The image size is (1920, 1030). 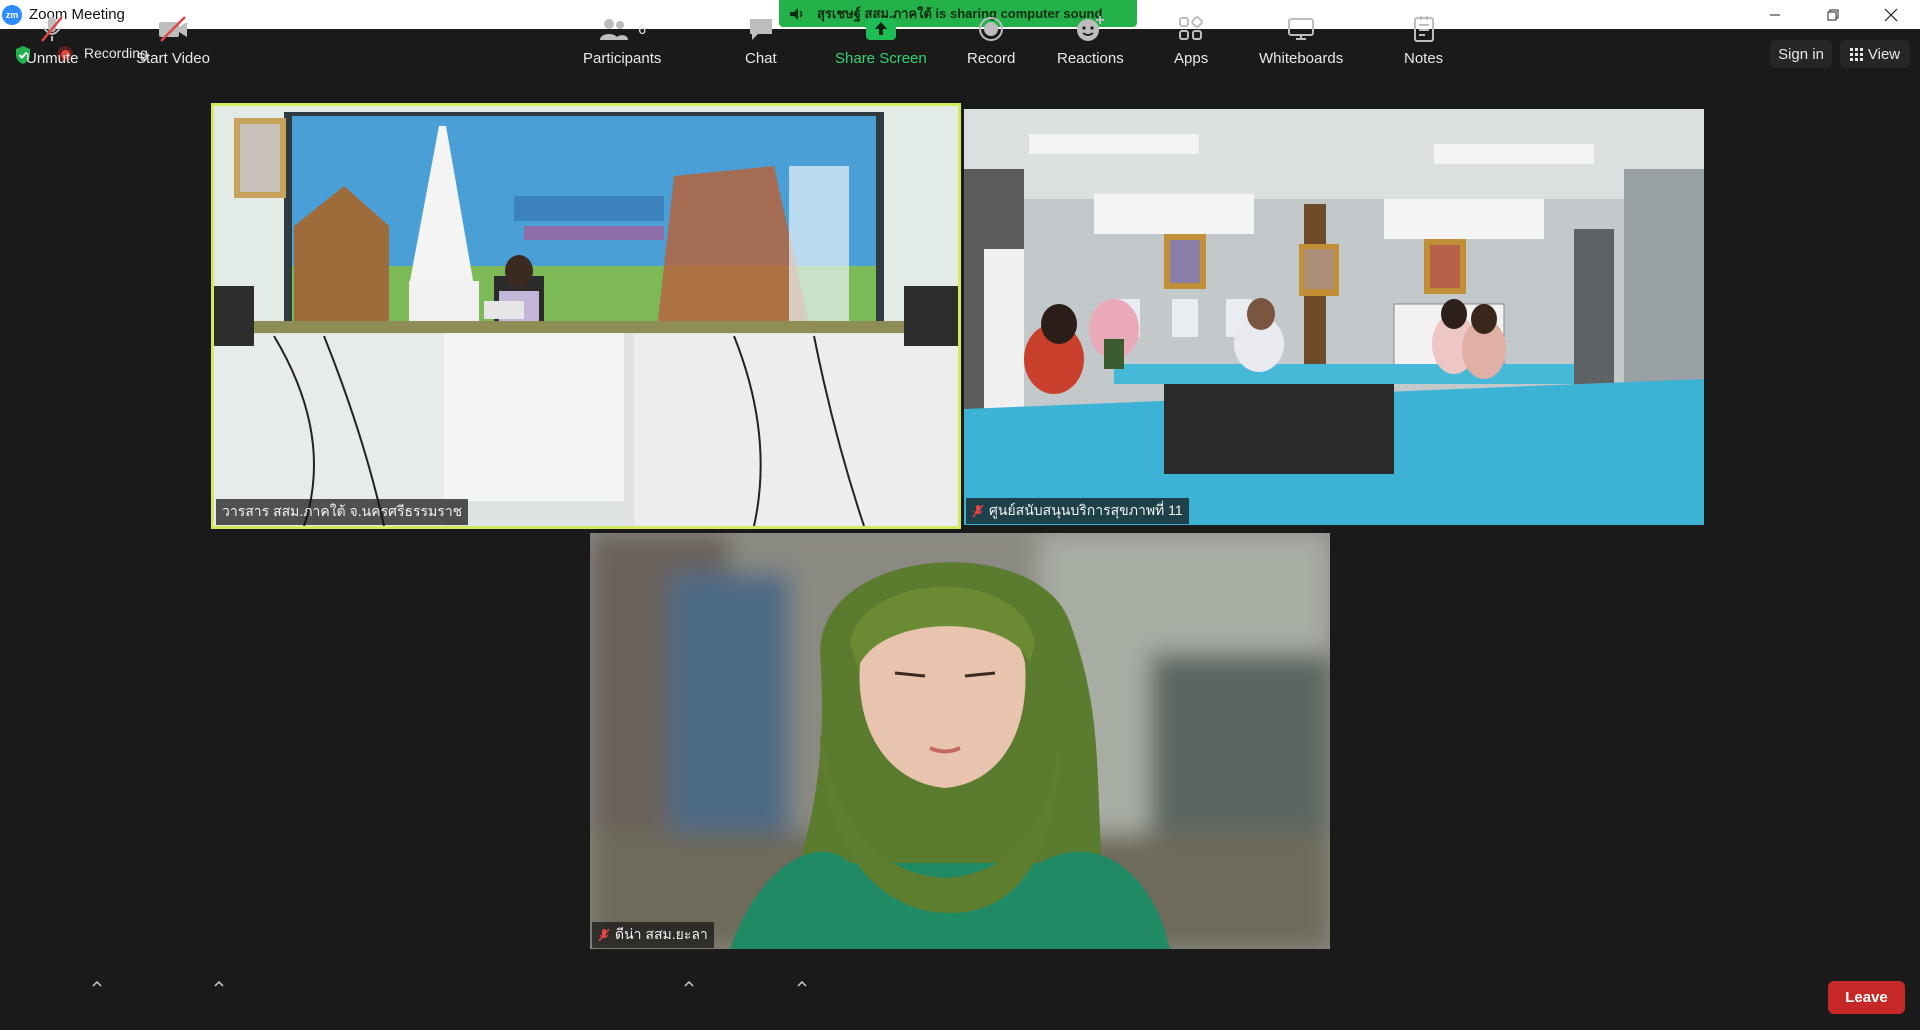 I want to click on chat-button: Chat, so click(x=761, y=43).